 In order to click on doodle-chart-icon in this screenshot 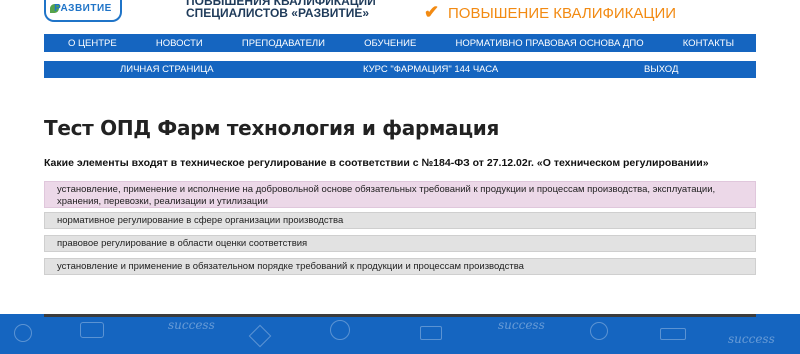, I will do `click(673, 334)`.